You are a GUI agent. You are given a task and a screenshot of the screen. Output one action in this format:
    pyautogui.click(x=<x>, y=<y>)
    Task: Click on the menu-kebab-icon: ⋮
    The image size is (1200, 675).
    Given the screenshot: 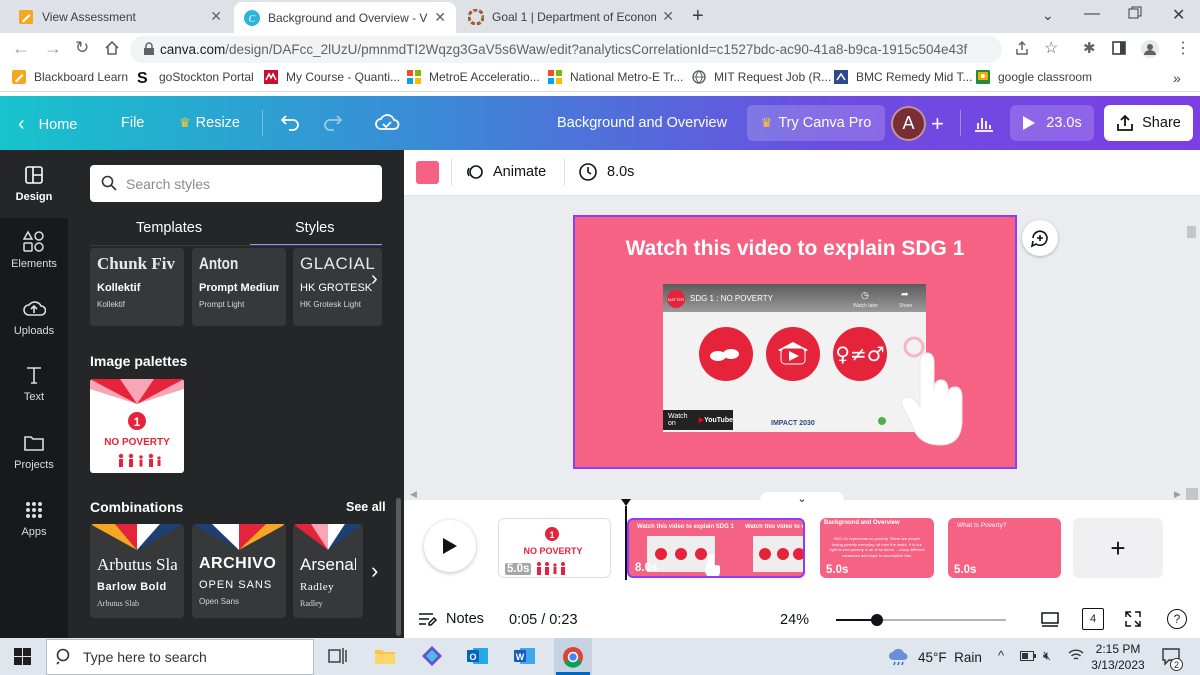 What is the action you would take?
    pyautogui.click(x=1183, y=48)
    